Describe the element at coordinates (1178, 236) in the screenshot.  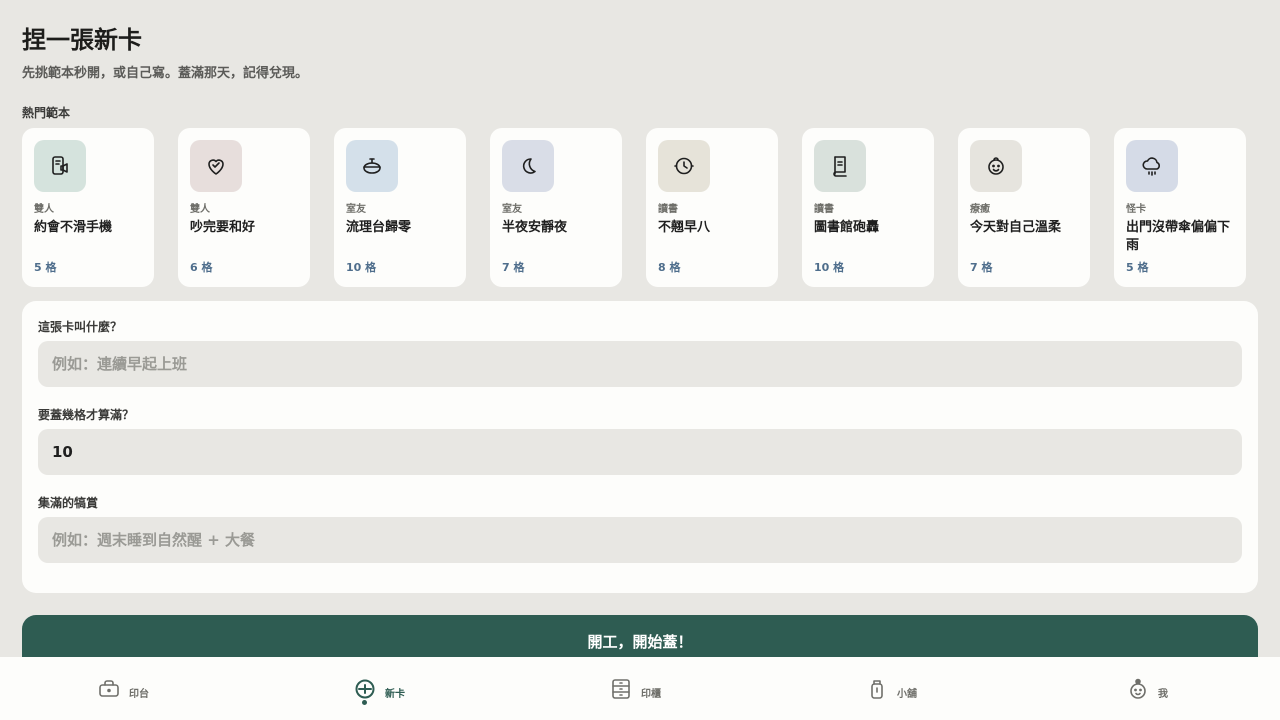
I see `template-name: 出門沒帶傘偏偏下雨` at that location.